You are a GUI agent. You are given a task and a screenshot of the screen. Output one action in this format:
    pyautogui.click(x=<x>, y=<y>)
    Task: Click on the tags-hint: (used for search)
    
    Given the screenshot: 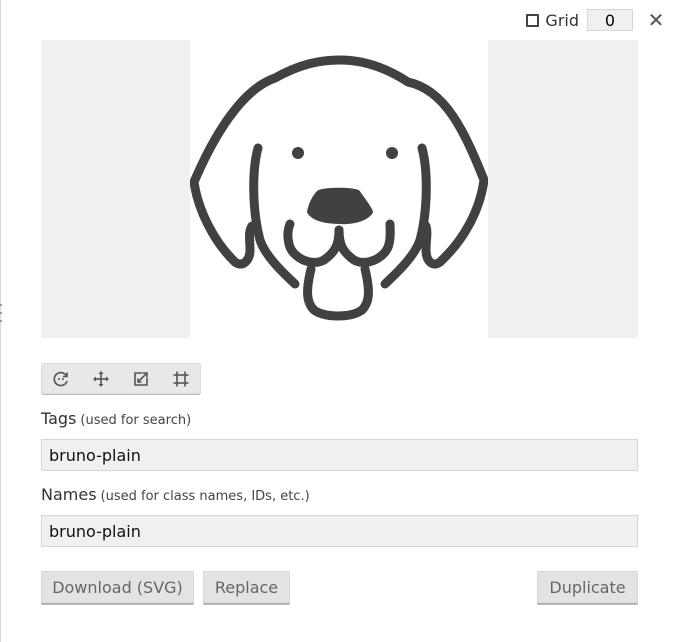 What is the action you would take?
    pyautogui.click(x=136, y=420)
    